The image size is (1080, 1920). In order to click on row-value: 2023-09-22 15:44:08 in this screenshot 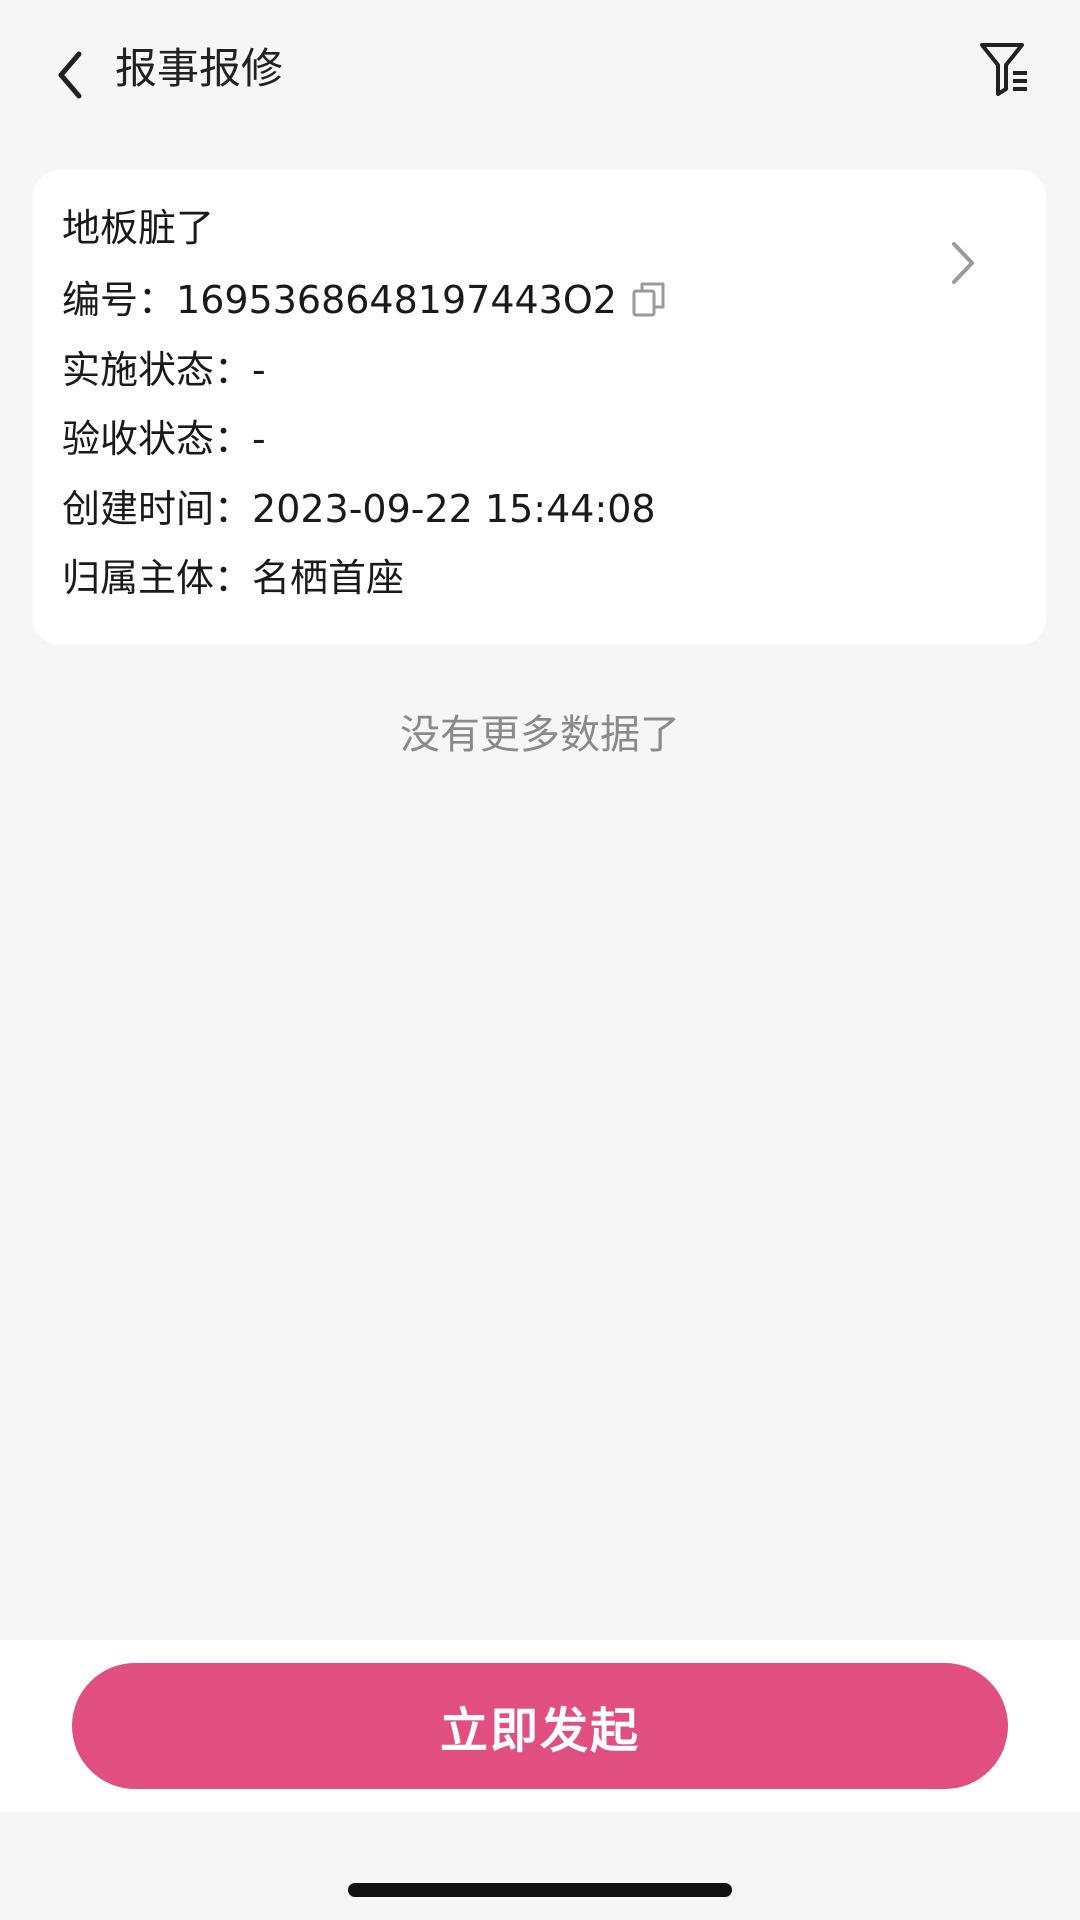, I will do `click(454, 509)`.